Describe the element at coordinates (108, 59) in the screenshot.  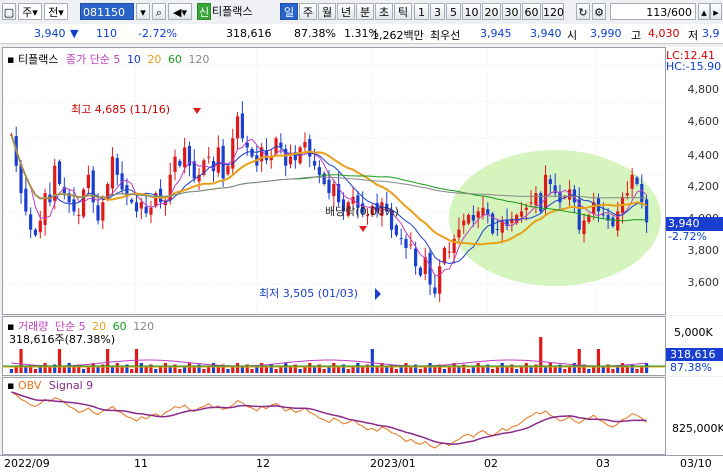
I see `price-legend: ▪ 티플랙스 종가 단순 5 10 20 60 120` at that location.